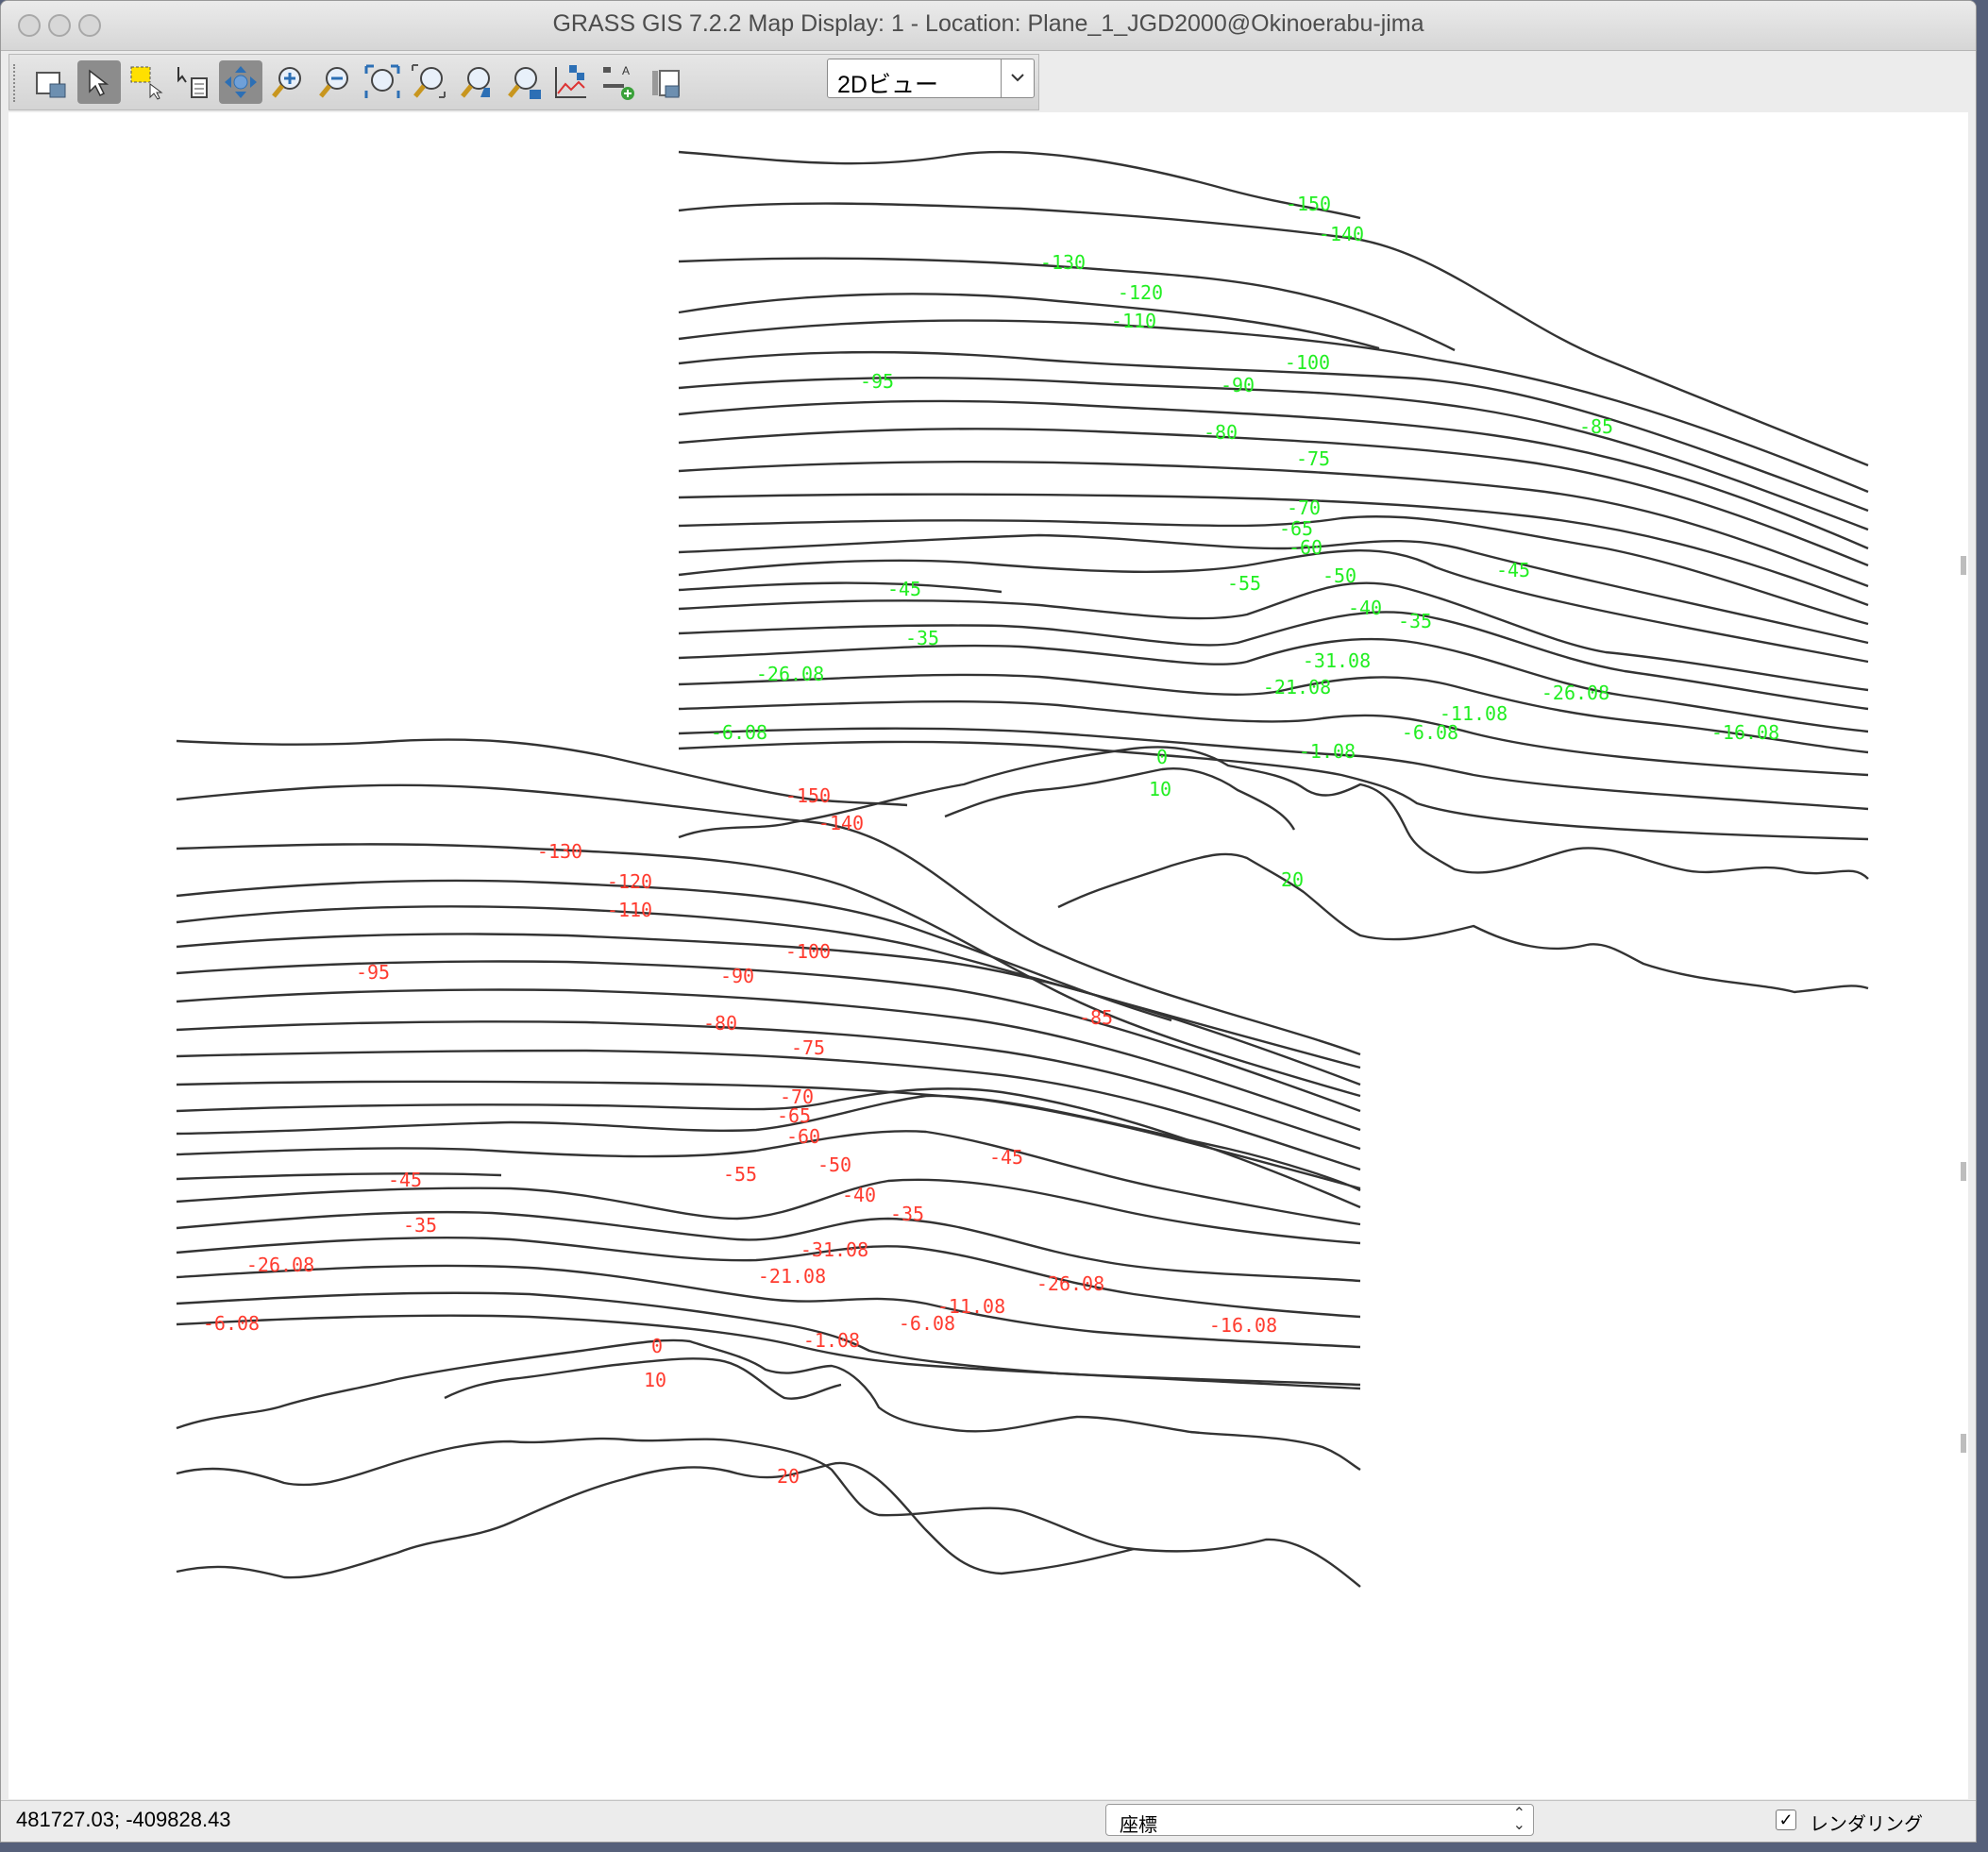 The width and height of the screenshot is (1988, 1852). I want to click on contour-label: -130, so click(559, 851).